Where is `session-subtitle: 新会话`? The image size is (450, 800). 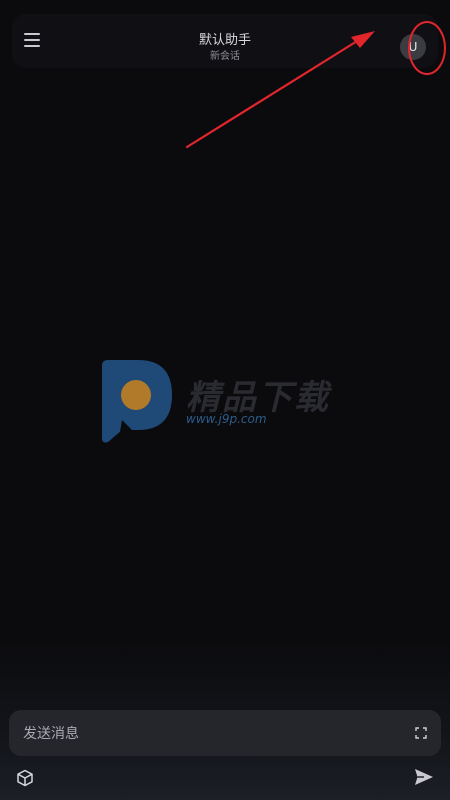 session-subtitle: 新会话 is located at coordinates (225, 56).